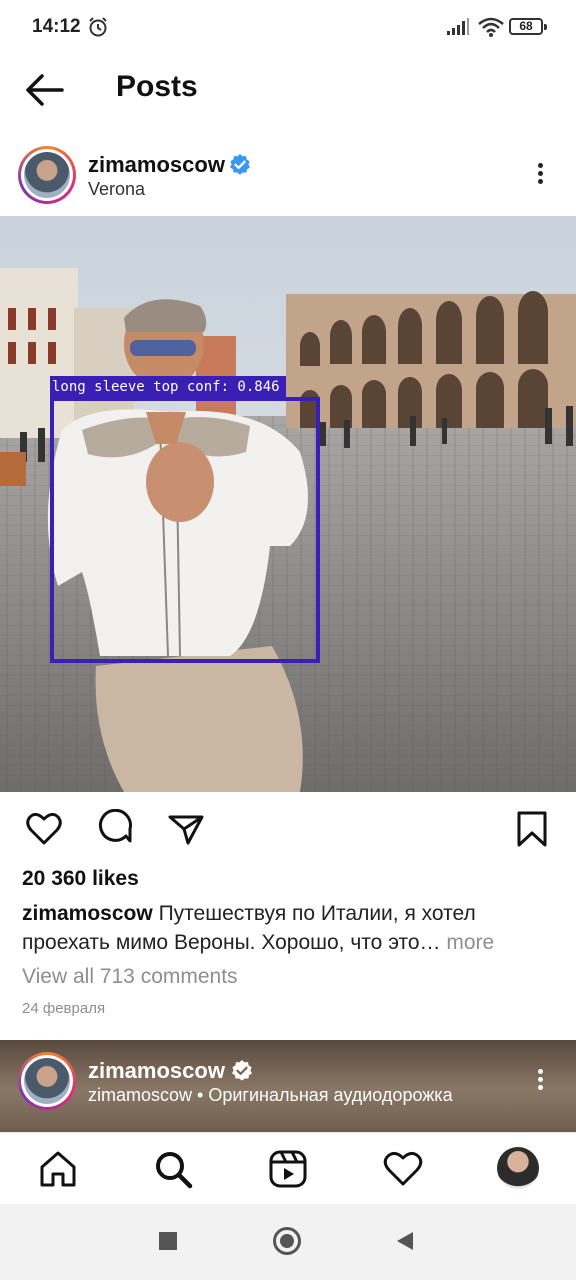 This screenshot has width=576, height=1280. I want to click on bookmark-icon, so click(532, 829).